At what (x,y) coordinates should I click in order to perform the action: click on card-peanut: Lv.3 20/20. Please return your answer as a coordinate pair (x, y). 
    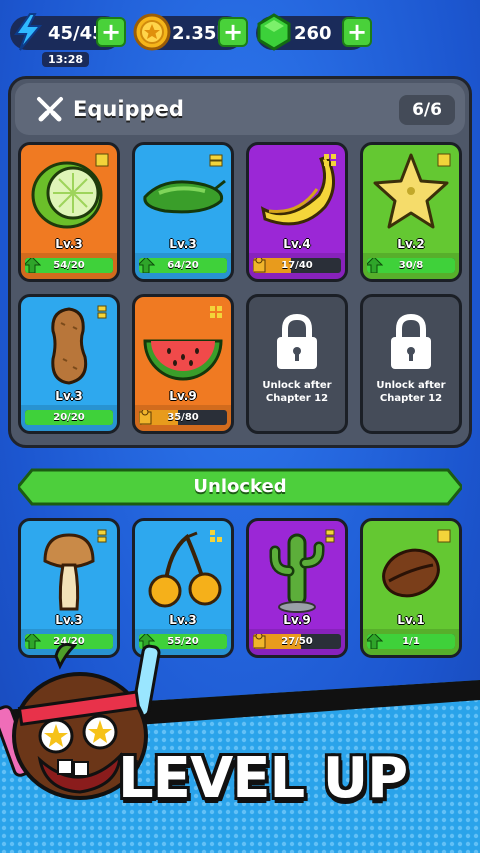
    Looking at the image, I should click on (69, 364).